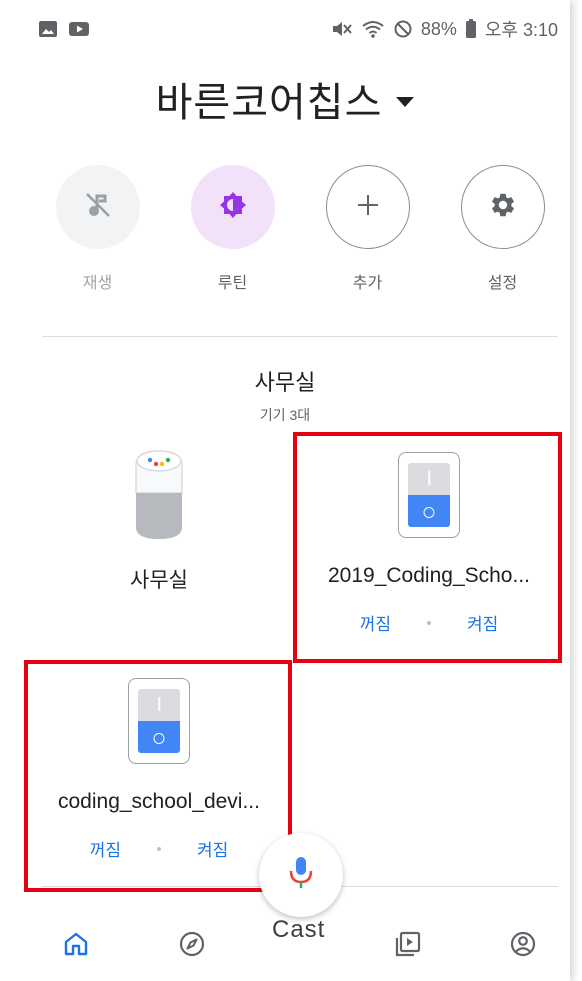 This screenshot has height=981, width=582. Describe the element at coordinates (285, 29) in the screenshot. I see `status-bar: 88% 오후 3:10` at that location.